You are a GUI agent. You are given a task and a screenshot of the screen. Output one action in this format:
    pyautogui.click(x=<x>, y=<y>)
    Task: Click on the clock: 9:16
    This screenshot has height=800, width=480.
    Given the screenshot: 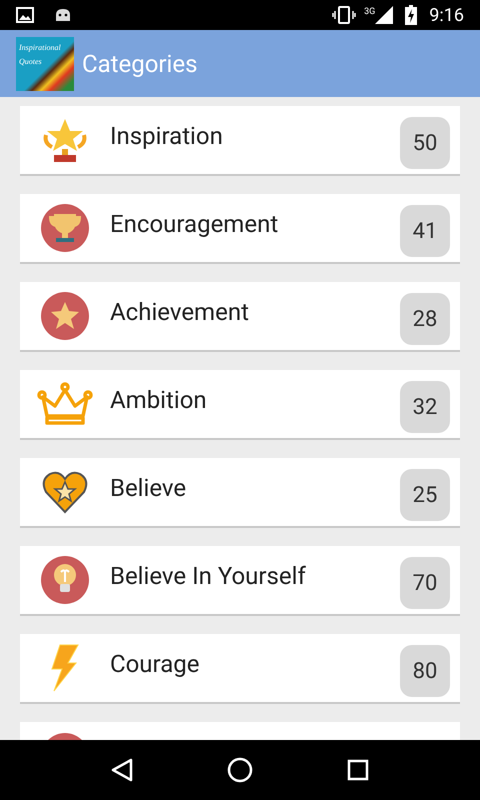 What is the action you would take?
    pyautogui.click(x=446, y=16)
    